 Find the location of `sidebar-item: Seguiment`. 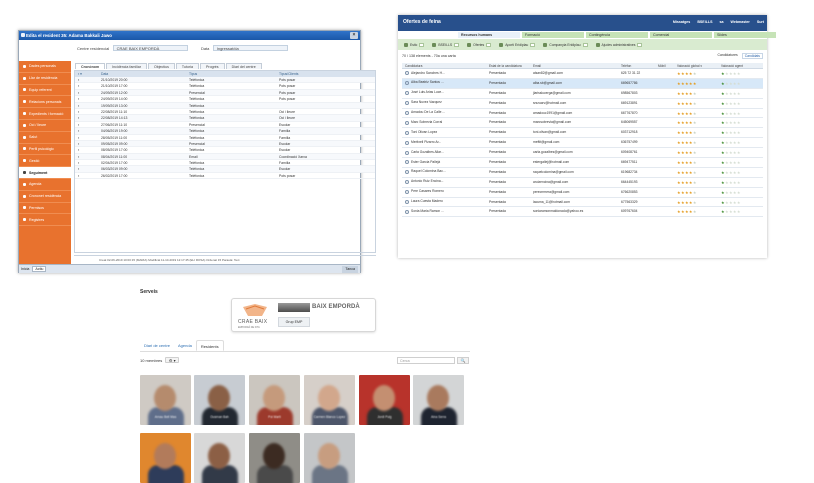

sidebar-item: Seguiment is located at coordinates (45, 173).